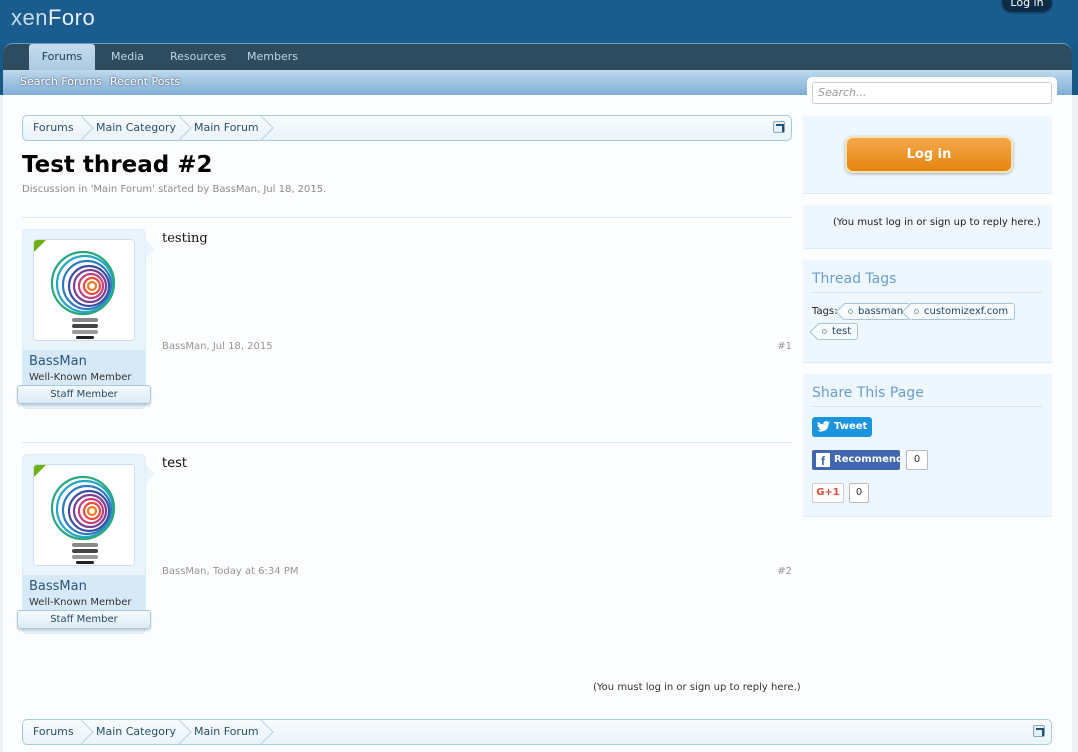 This screenshot has height=752, width=1078. Describe the element at coordinates (537, 732) in the screenshot. I see `breadcrumb-bottom: Forums Main Category Main Forum` at that location.